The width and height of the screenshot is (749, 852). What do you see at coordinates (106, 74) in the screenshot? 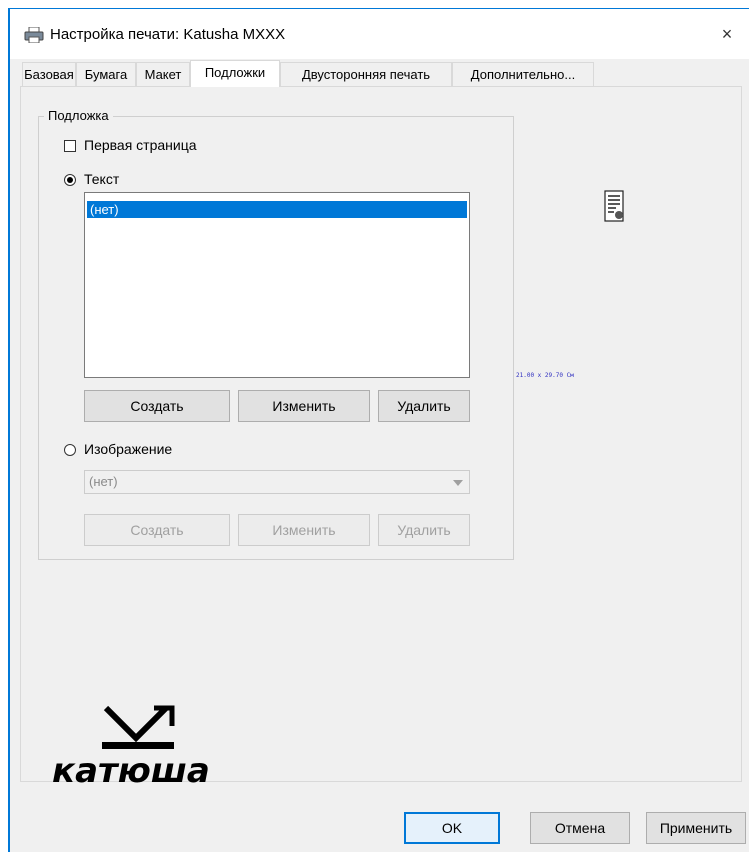
I see `tab-paper: Бумага` at bounding box center [106, 74].